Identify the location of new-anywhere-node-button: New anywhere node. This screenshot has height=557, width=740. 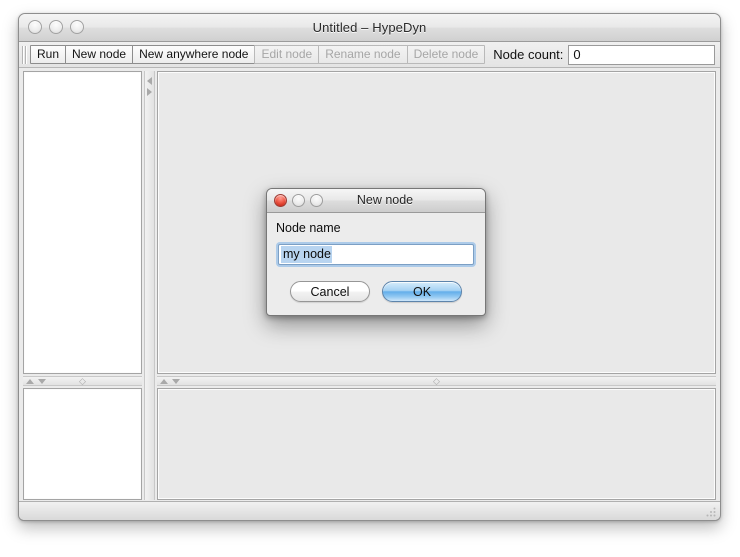
(194, 54).